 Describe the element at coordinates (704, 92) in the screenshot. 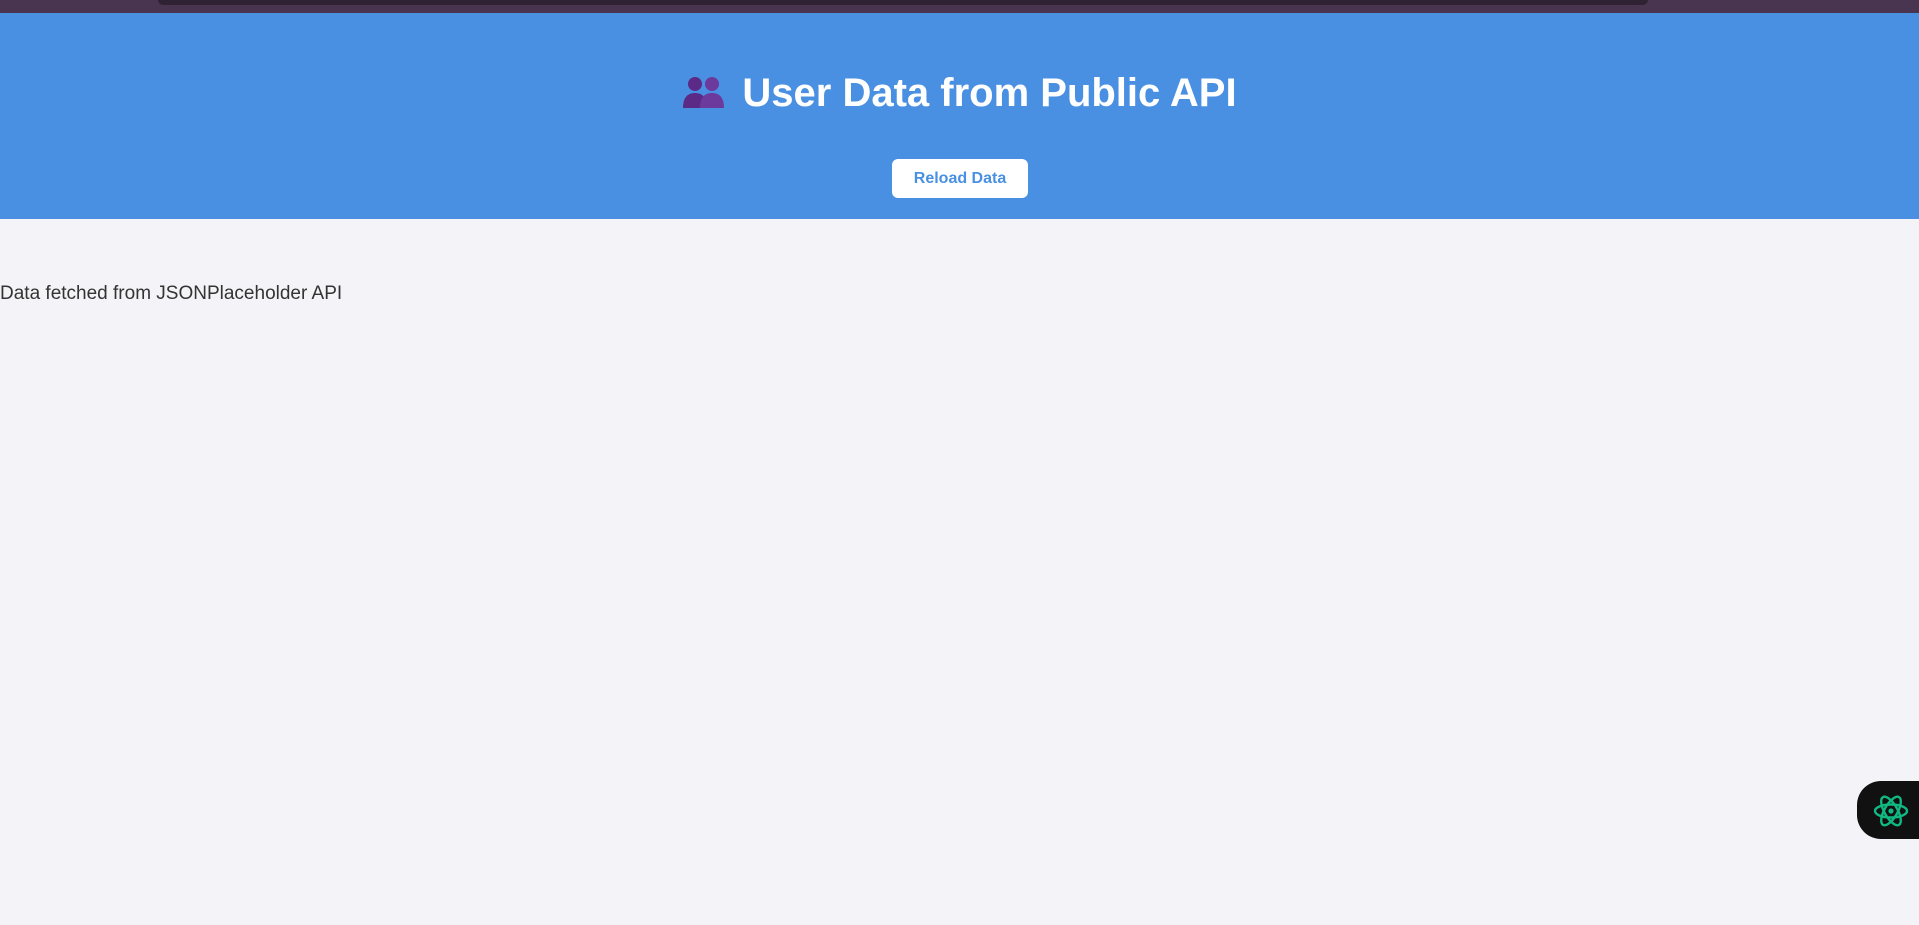

I see `users-icon` at that location.